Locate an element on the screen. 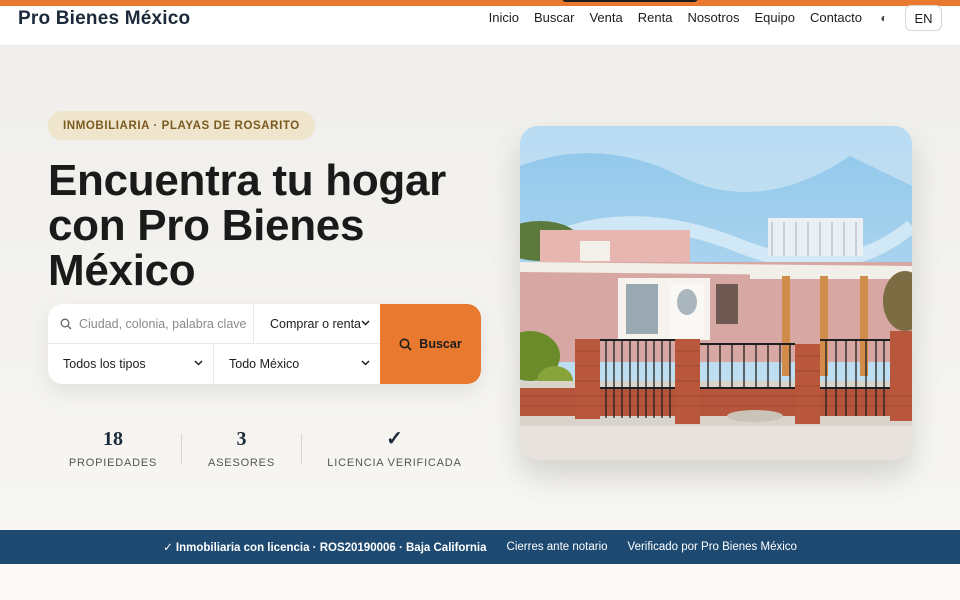 This screenshot has height=600, width=960. search-button: Buscar is located at coordinates (430, 344).